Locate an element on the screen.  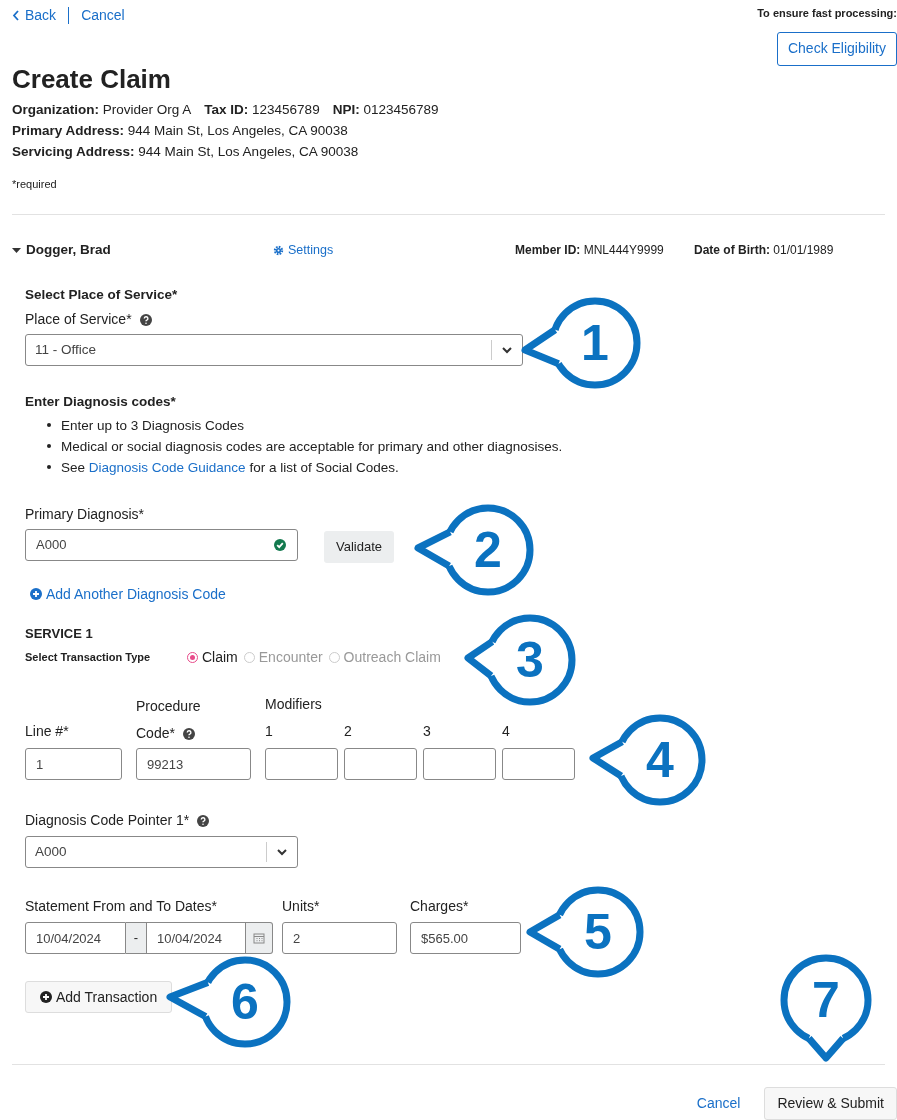
add-diagnosis-link: Add Another Diagnosis Code is located at coordinates (457, 594).